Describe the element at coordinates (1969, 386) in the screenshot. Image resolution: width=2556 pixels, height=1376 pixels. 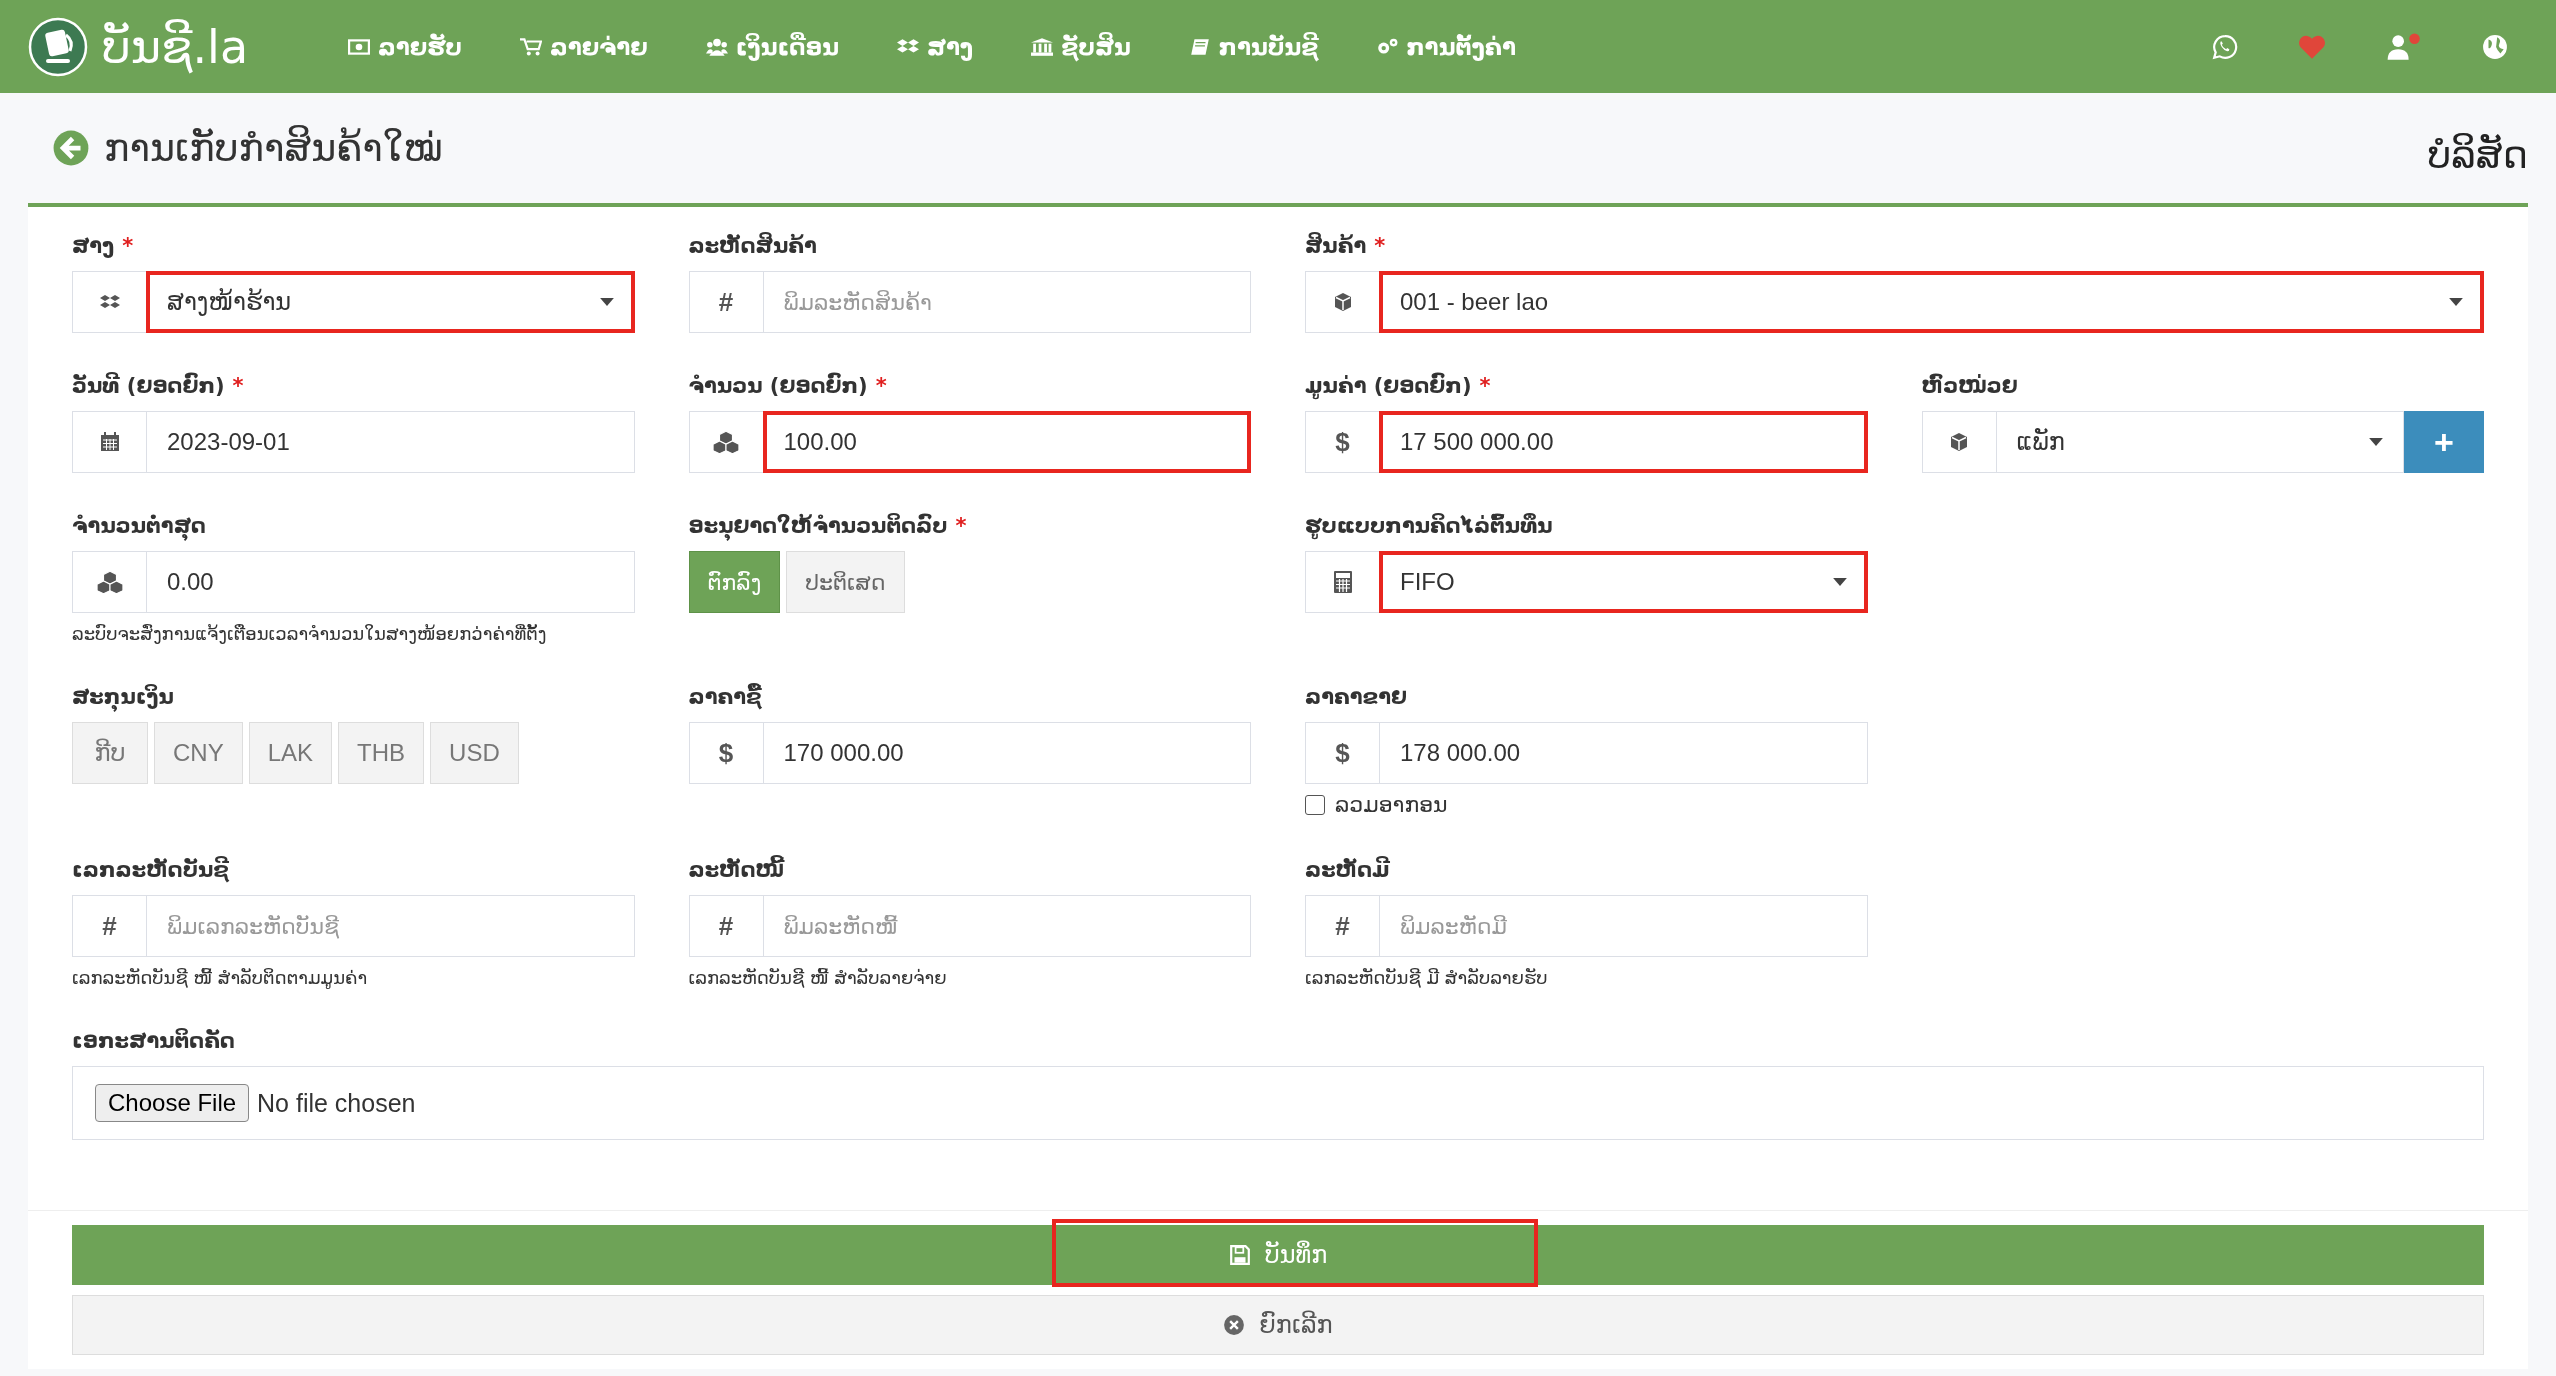
I see `field-label: ຫົວໜ່ວຍ` at that location.